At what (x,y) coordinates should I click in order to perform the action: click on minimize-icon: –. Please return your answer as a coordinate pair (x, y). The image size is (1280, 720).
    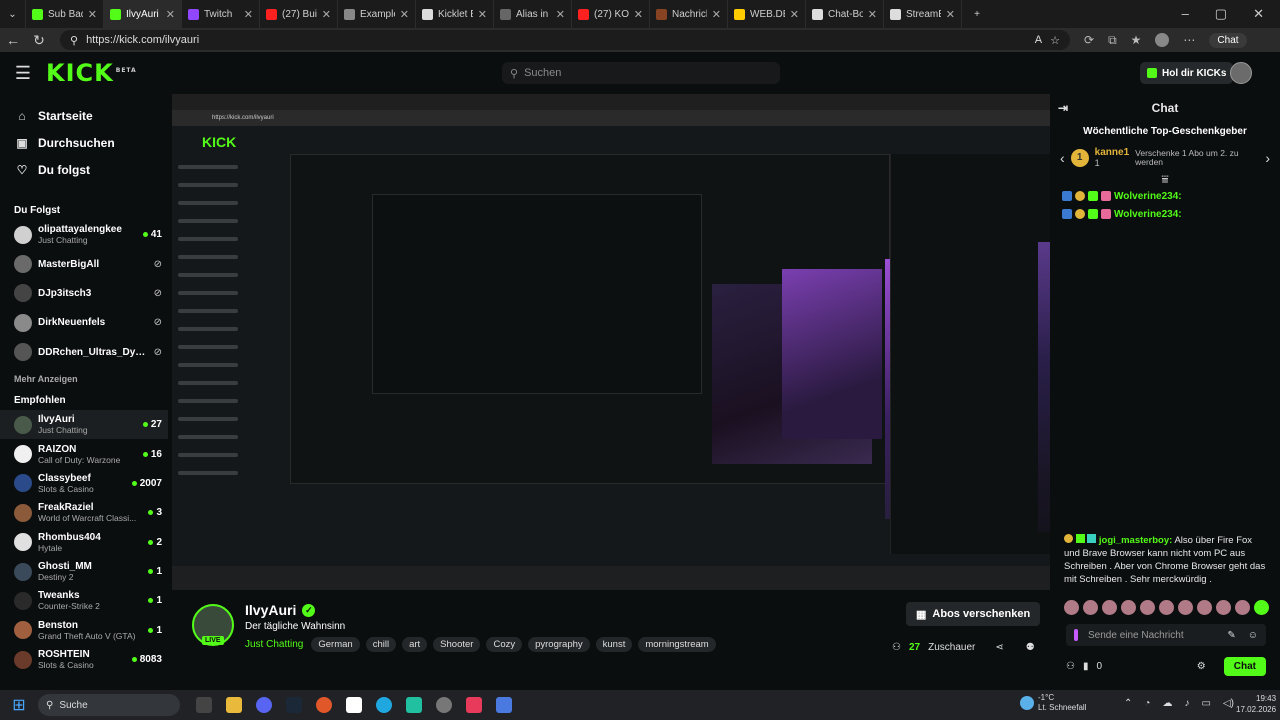
    Looking at the image, I should click on (1185, 14).